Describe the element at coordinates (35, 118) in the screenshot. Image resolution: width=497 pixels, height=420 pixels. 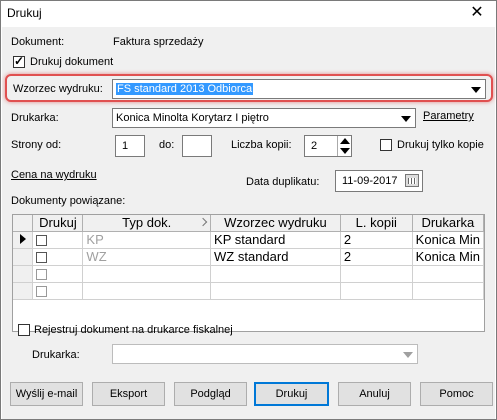
I see `printer-label: Drukarka:` at that location.